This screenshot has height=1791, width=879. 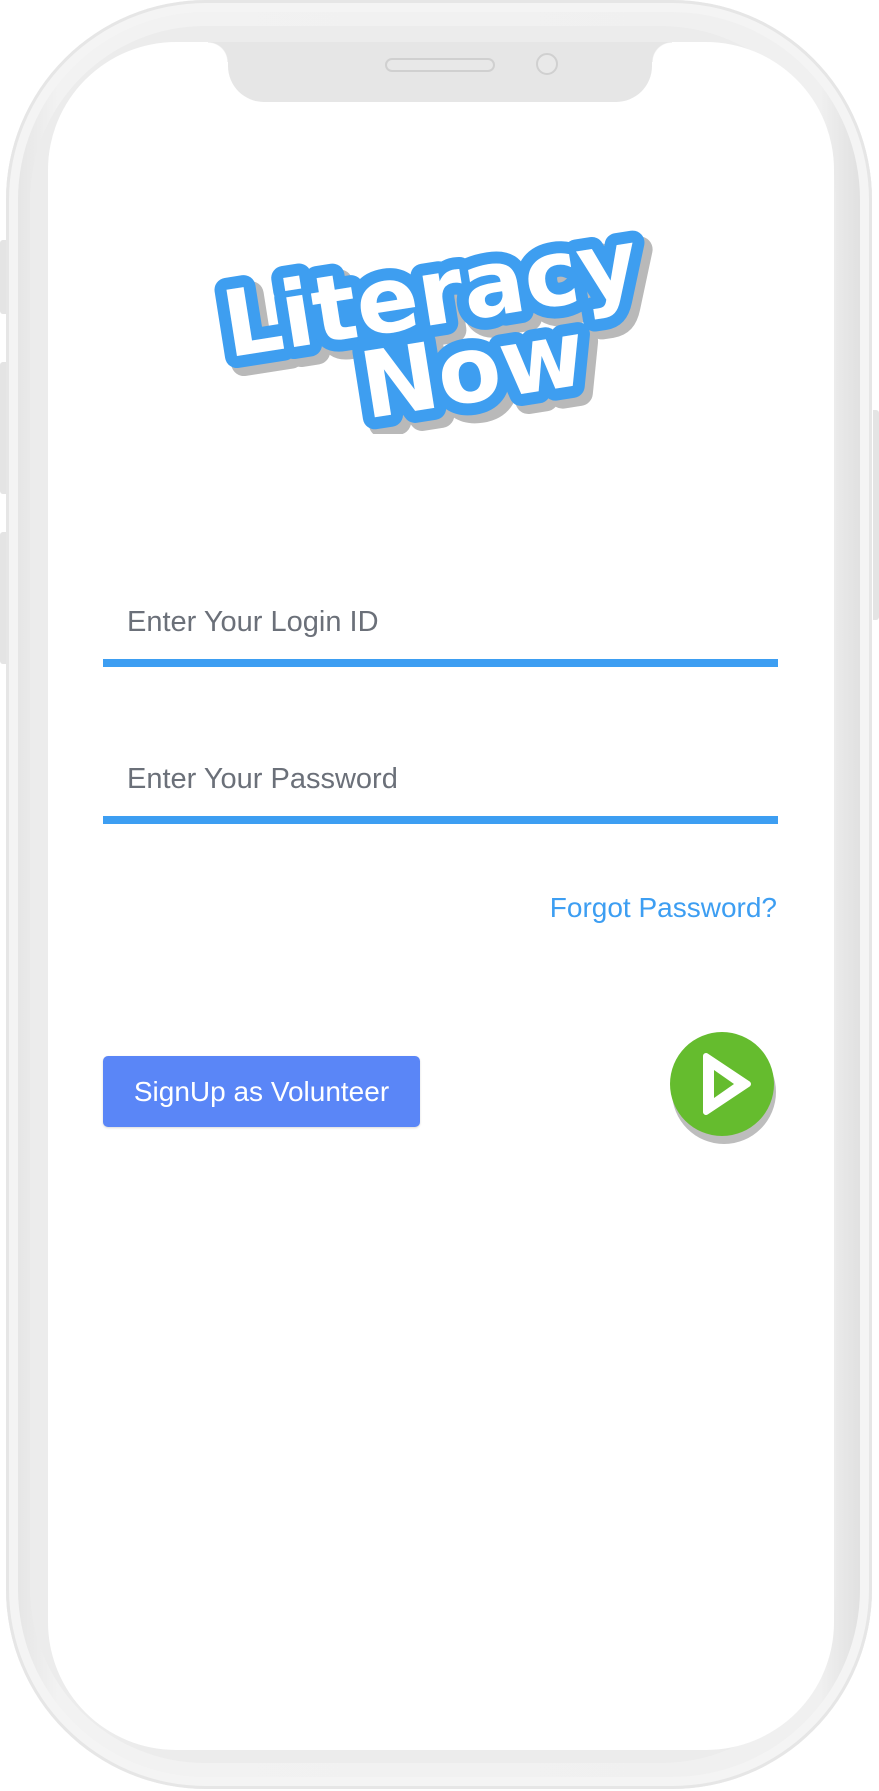 What do you see at coordinates (440, 779) in the screenshot?
I see `password-input` at bounding box center [440, 779].